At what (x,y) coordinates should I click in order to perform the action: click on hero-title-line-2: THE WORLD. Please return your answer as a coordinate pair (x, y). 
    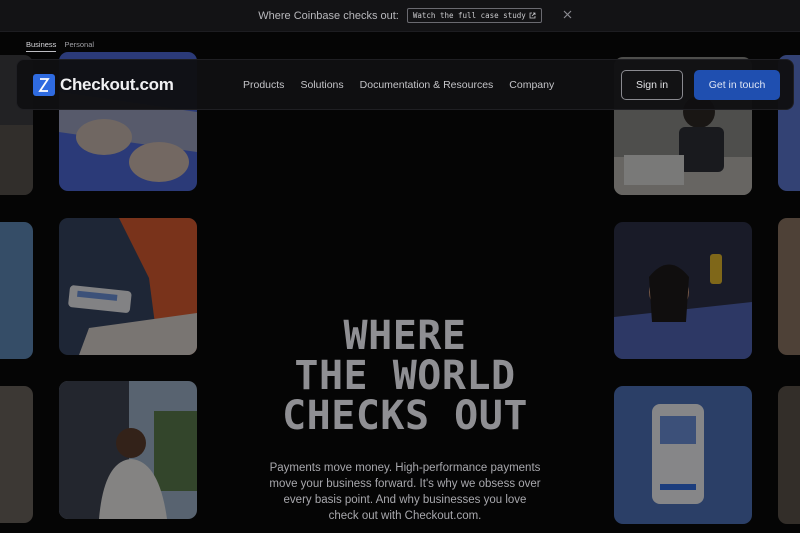
    Looking at the image, I should click on (405, 376).